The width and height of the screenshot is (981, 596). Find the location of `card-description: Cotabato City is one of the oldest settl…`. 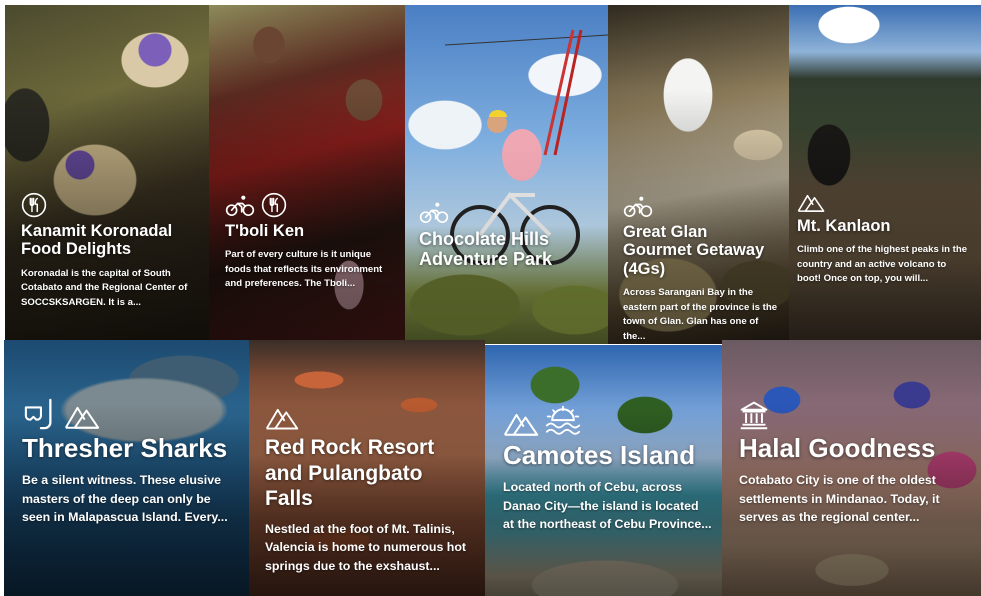

card-description: Cotabato City is one of the oldest settl… is located at coordinates (839, 499).